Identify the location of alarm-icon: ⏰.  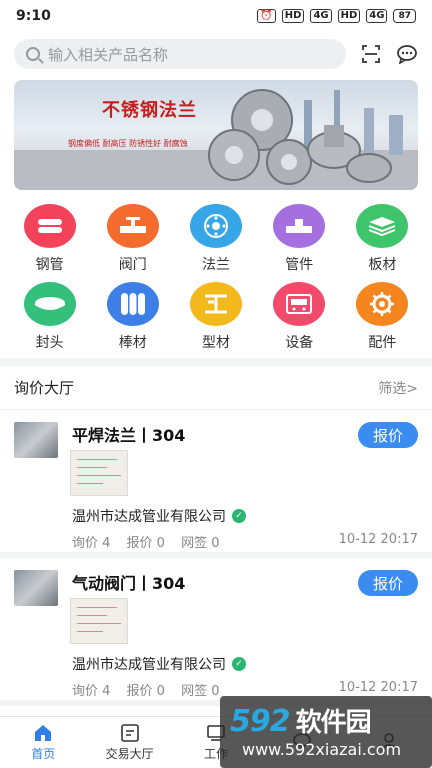
(266, 16).